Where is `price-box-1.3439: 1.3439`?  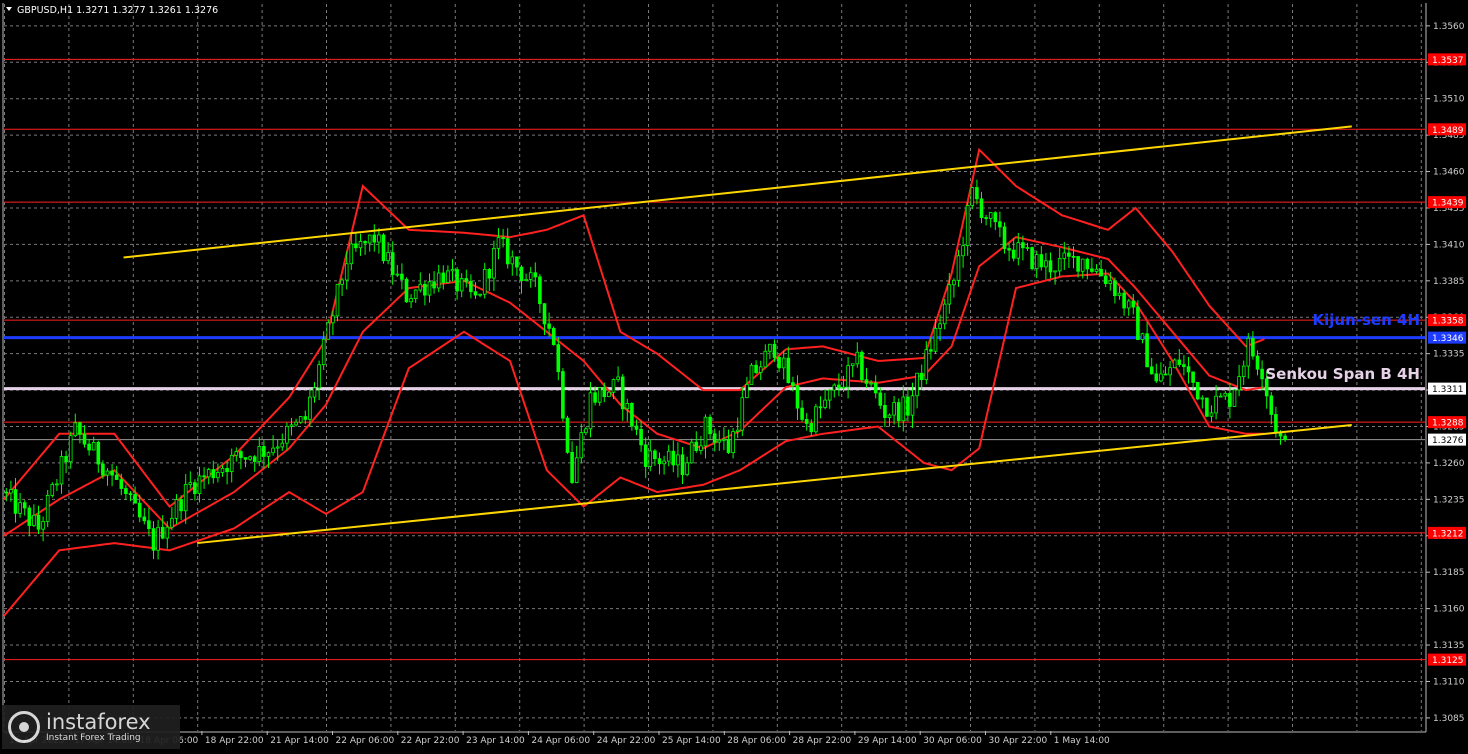
price-box-1.3439: 1.3439 is located at coordinates (1447, 202).